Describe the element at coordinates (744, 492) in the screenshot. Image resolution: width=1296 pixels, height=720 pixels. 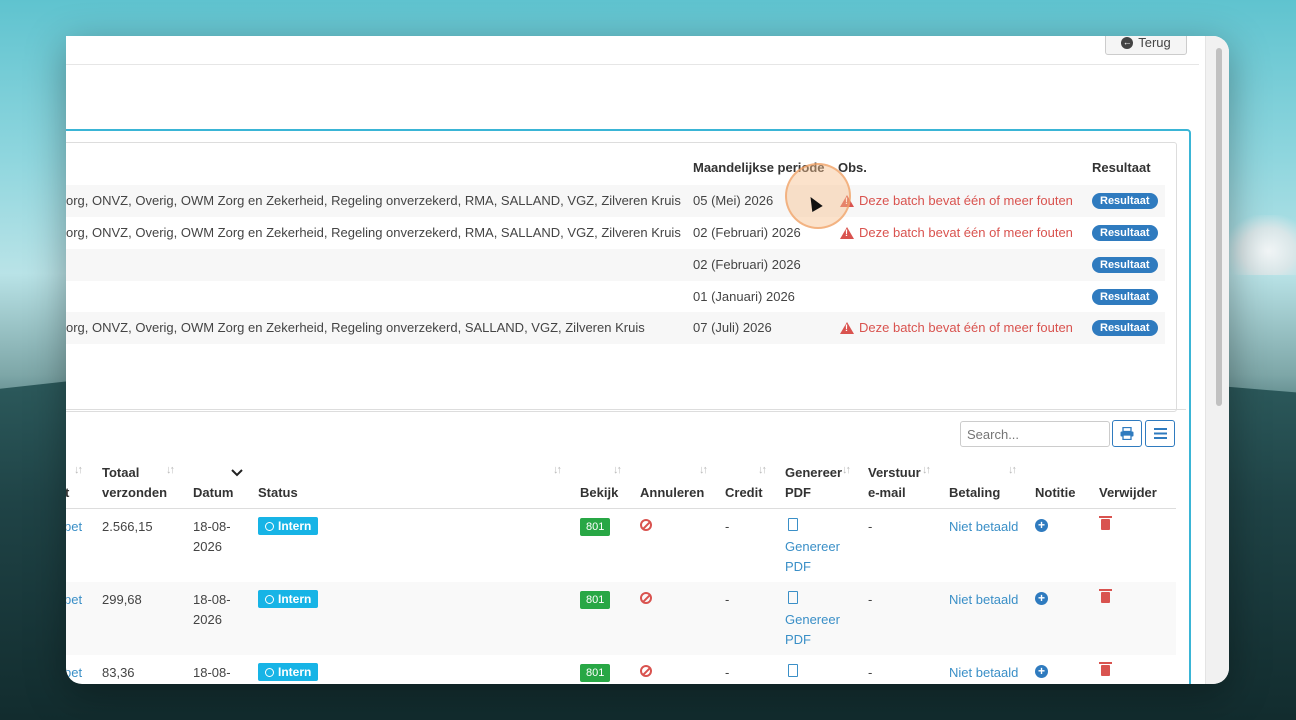
I see `header-credit: Credit` at that location.